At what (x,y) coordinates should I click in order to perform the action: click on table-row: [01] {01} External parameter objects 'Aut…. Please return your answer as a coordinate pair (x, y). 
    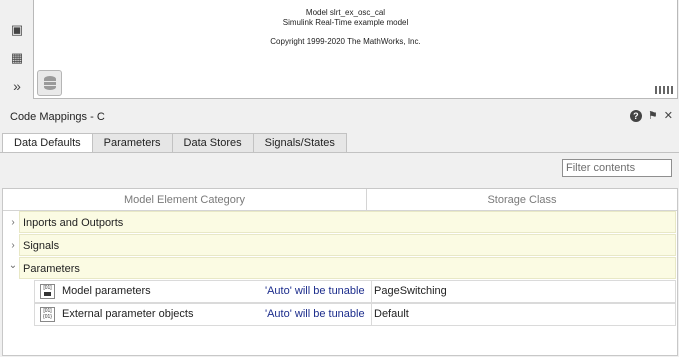
    Looking at the image, I should click on (355, 314).